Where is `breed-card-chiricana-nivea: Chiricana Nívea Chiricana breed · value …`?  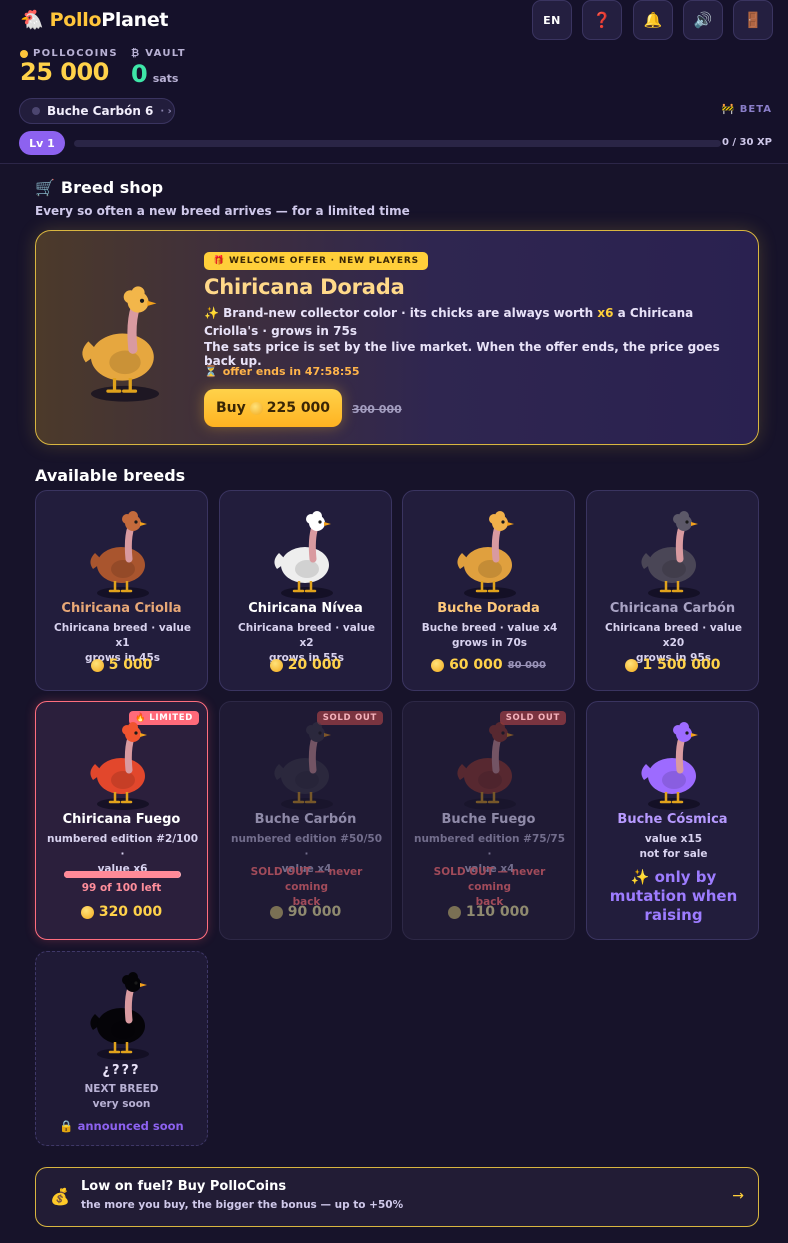 breed-card-chiricana-nivea: Chiricana Nívea Chiricana breed · value … is located at coordinates (305, 590).